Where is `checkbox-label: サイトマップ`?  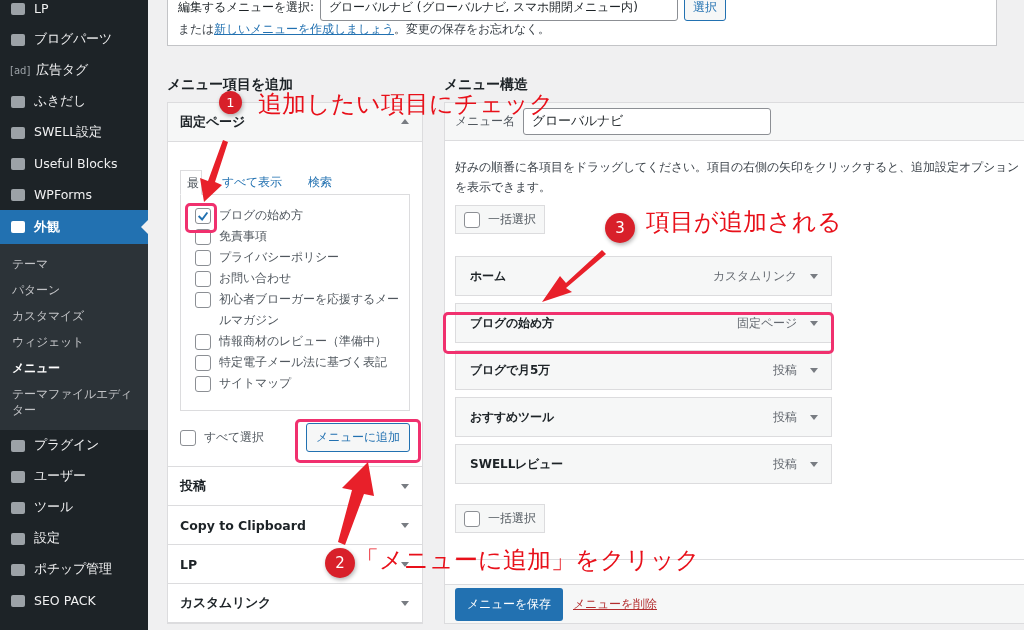 checkbox-label: サイトマップ is located at coordinates (255, 383).